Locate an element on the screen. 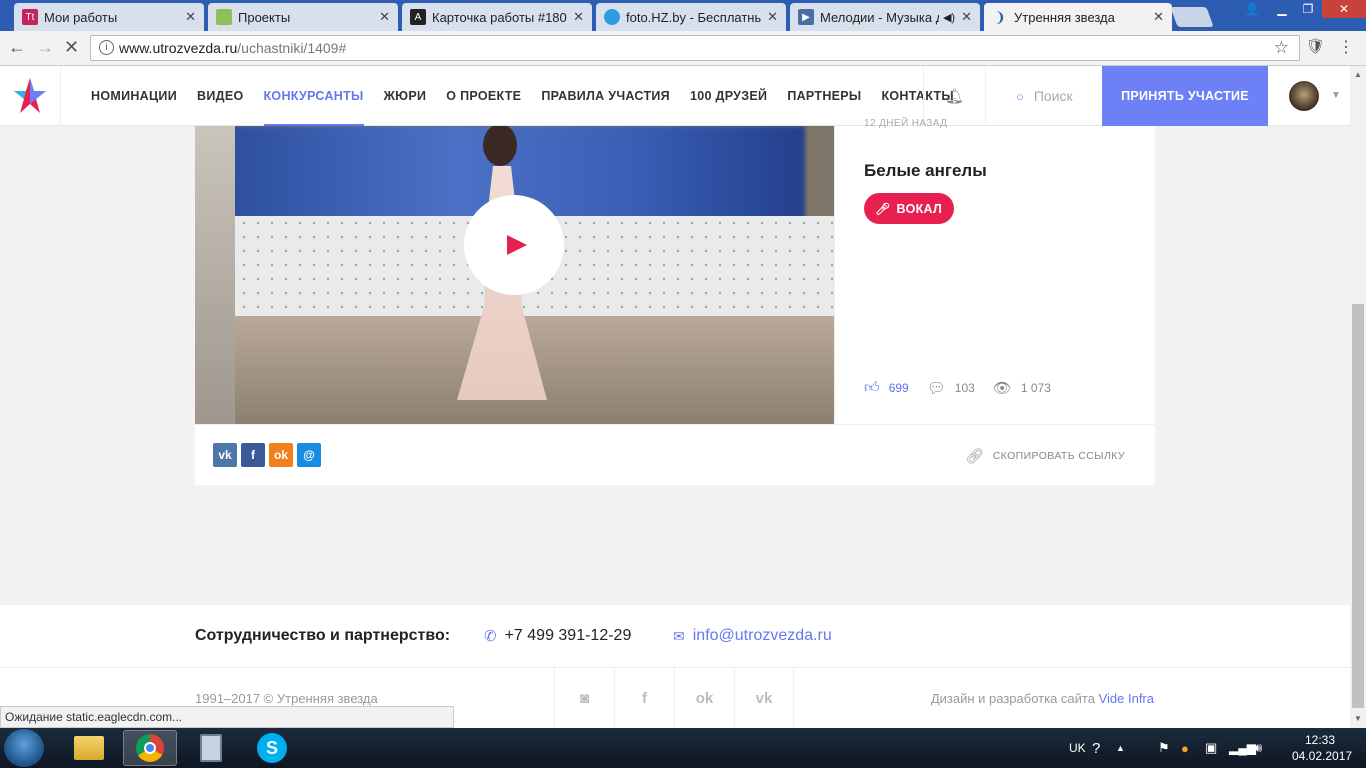 The image size is (1366, 768). play-button is located at coordinates (514, 245).